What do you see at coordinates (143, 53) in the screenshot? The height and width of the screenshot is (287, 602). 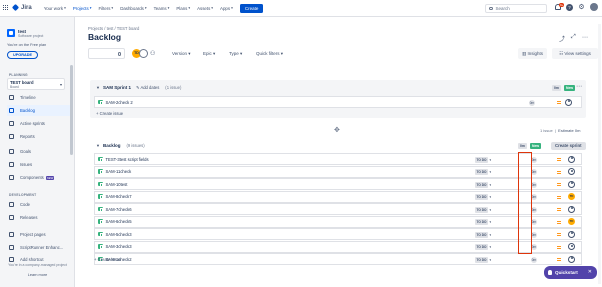 I see `unassigned-avatar-filter` at bounding box center [143, 53].